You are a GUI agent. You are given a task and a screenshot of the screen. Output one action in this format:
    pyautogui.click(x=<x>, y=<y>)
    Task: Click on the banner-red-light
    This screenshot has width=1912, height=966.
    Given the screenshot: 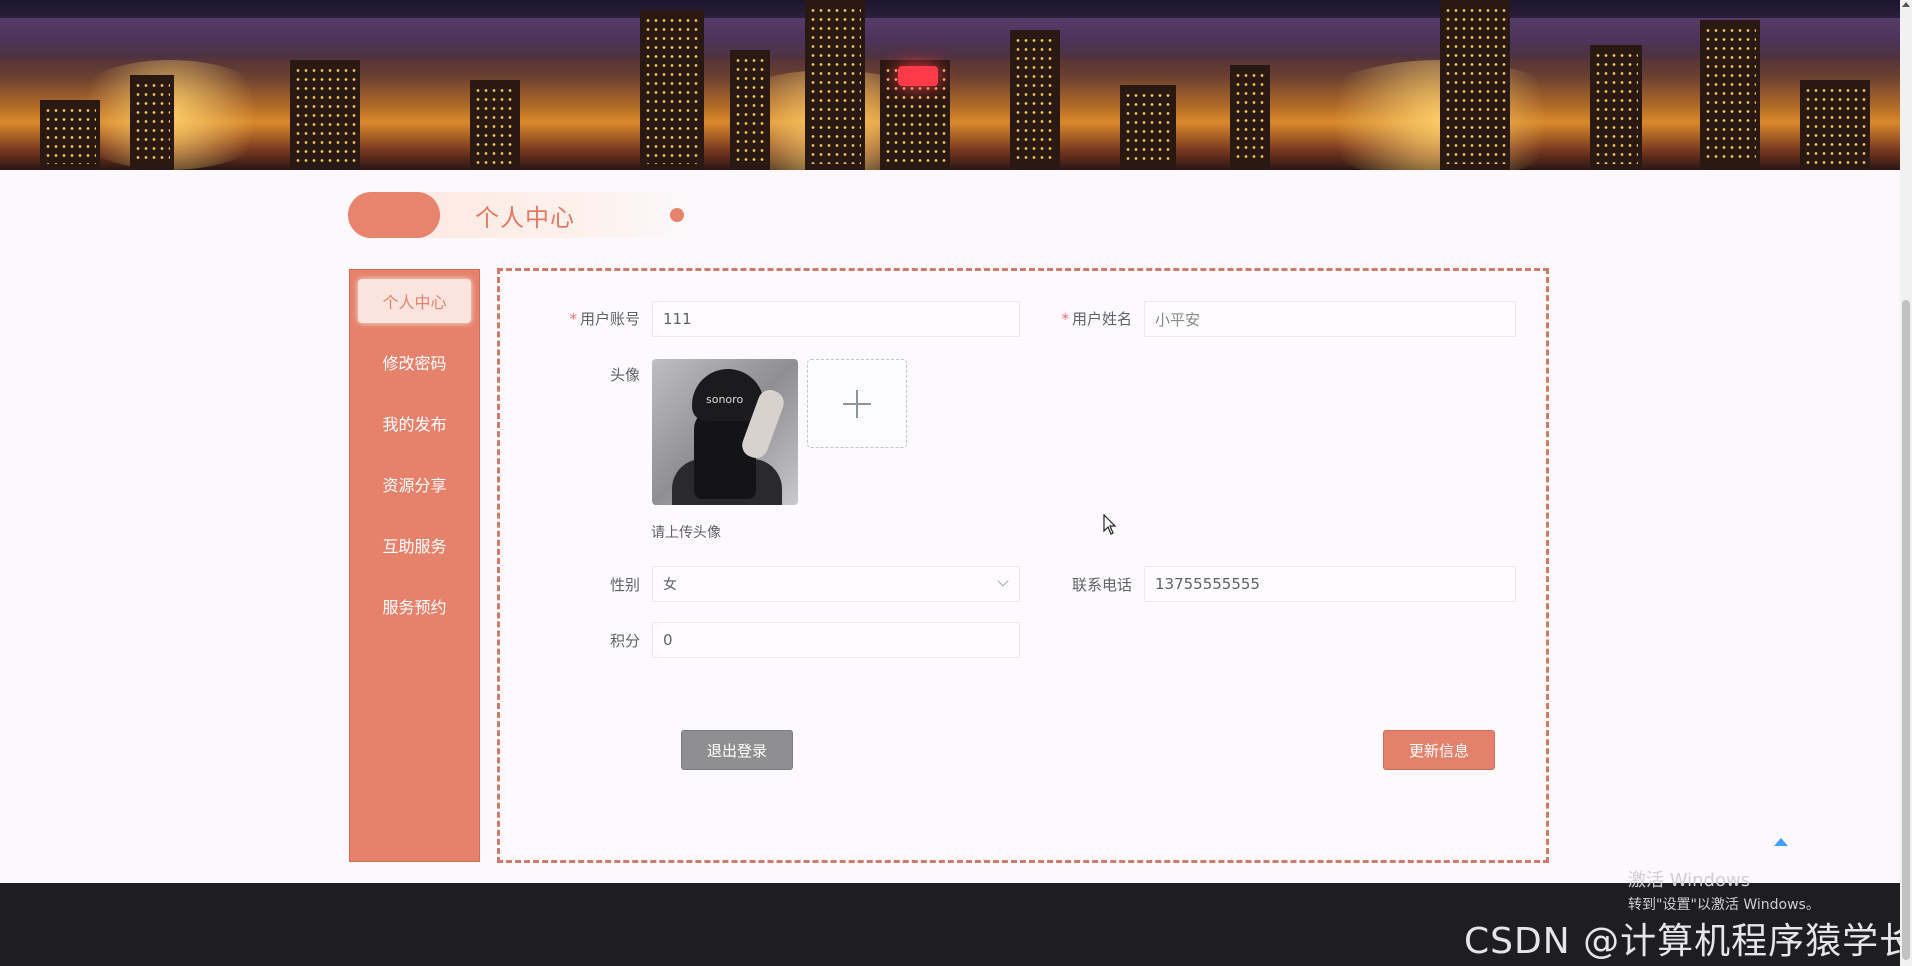 What is the action you would take?
    pyautogui.click(x=918, y=76)
    